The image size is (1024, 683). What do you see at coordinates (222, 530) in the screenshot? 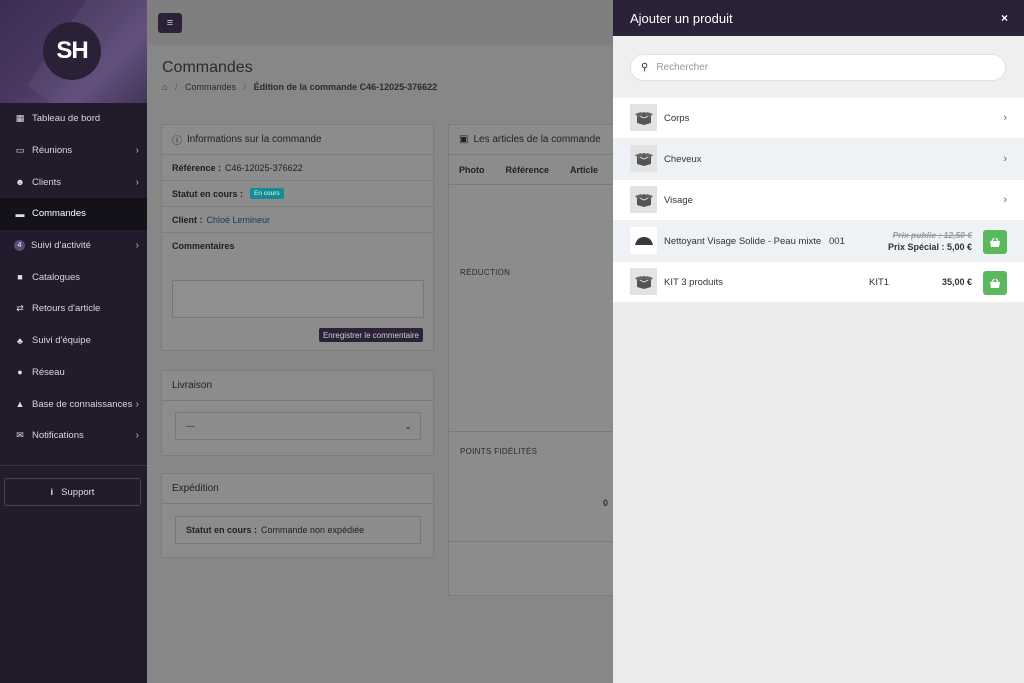
I see `shipping-status-label: Statut en cours :` at bounding box center [222, 530].